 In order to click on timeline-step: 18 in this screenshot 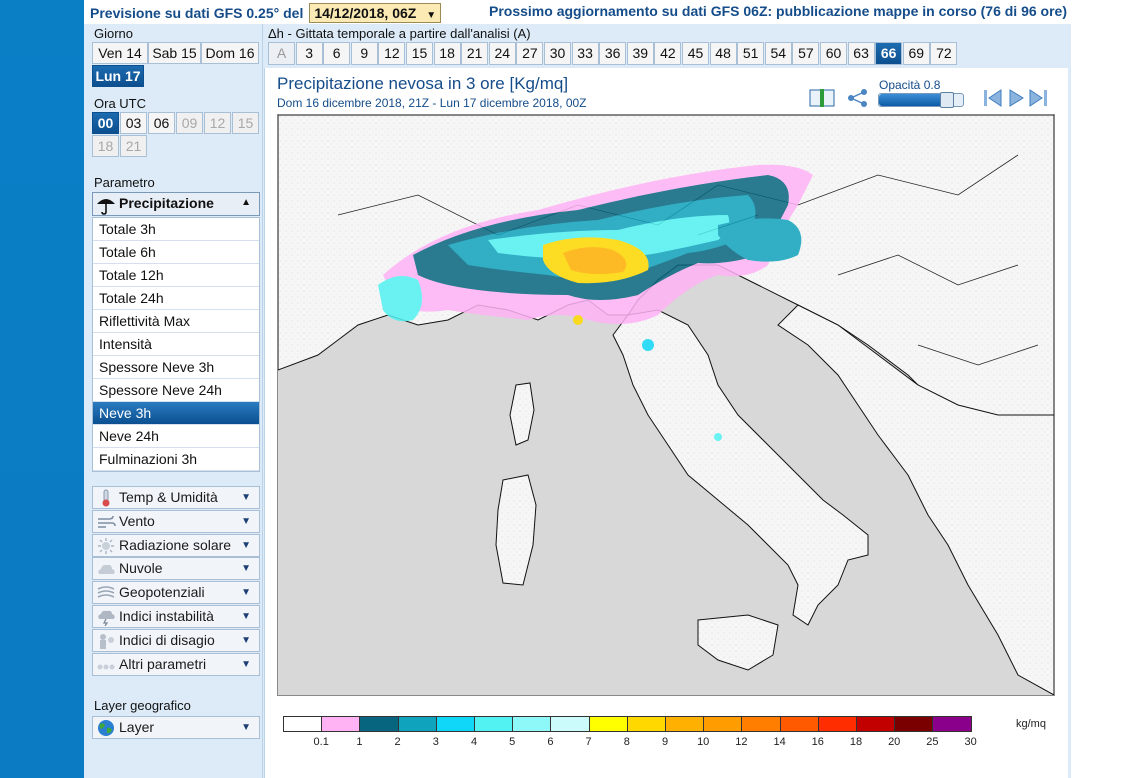, I will do `click(447, 53)`.